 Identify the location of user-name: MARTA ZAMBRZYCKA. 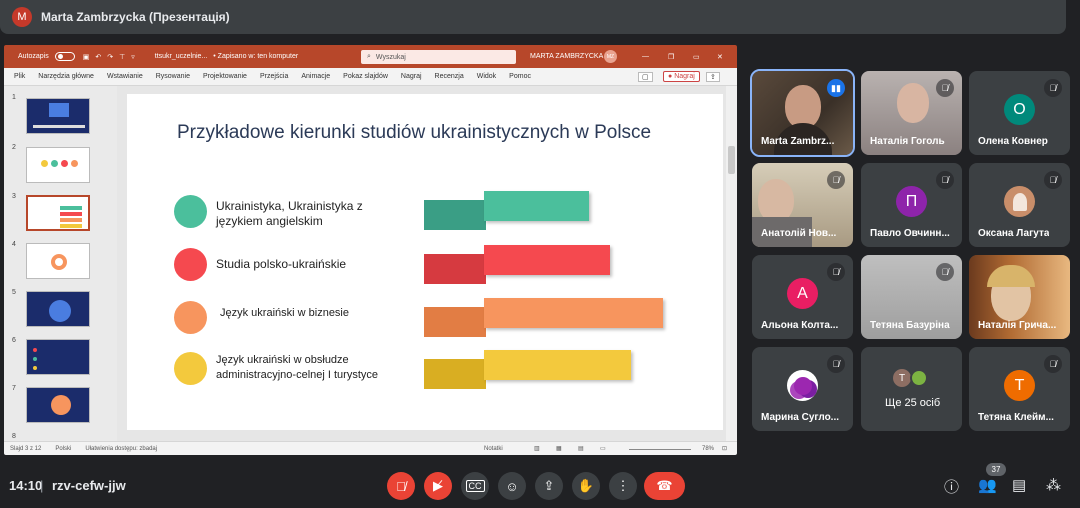
(567, 56).